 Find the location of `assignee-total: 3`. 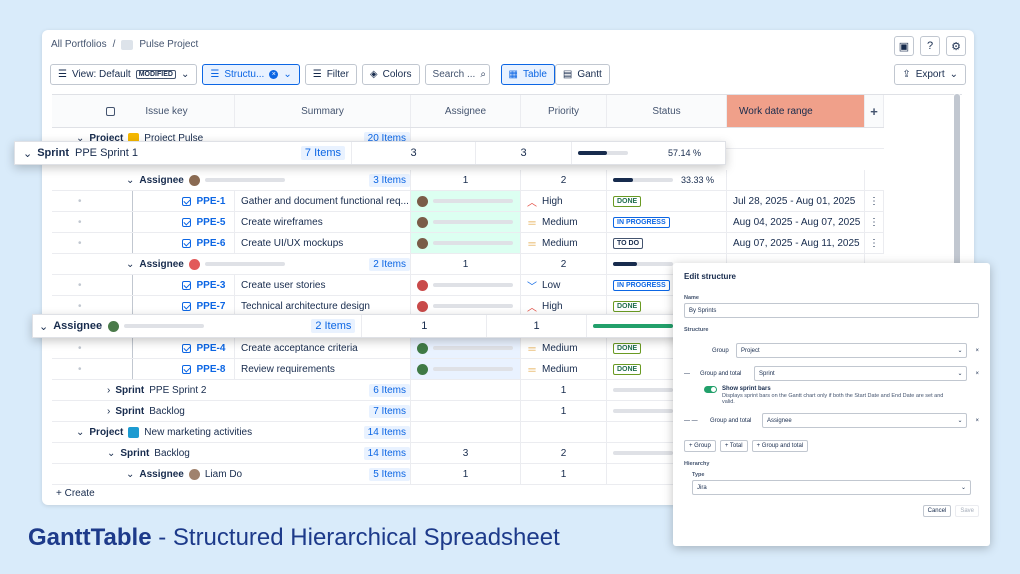

assignee-total: 3 is located at coordinates (414, 153).